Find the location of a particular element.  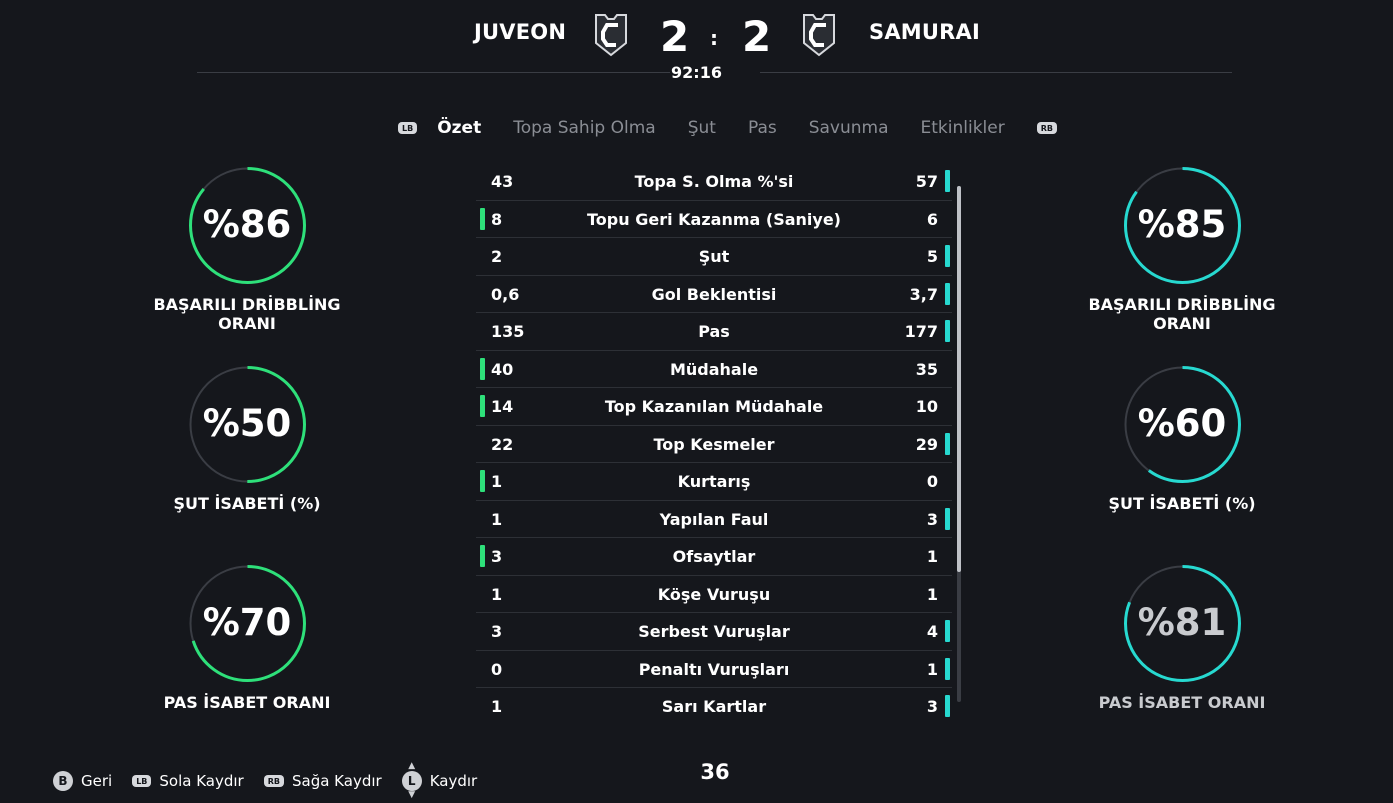

stat-name: Top Kesmeler is located at coordinates (714, 444).